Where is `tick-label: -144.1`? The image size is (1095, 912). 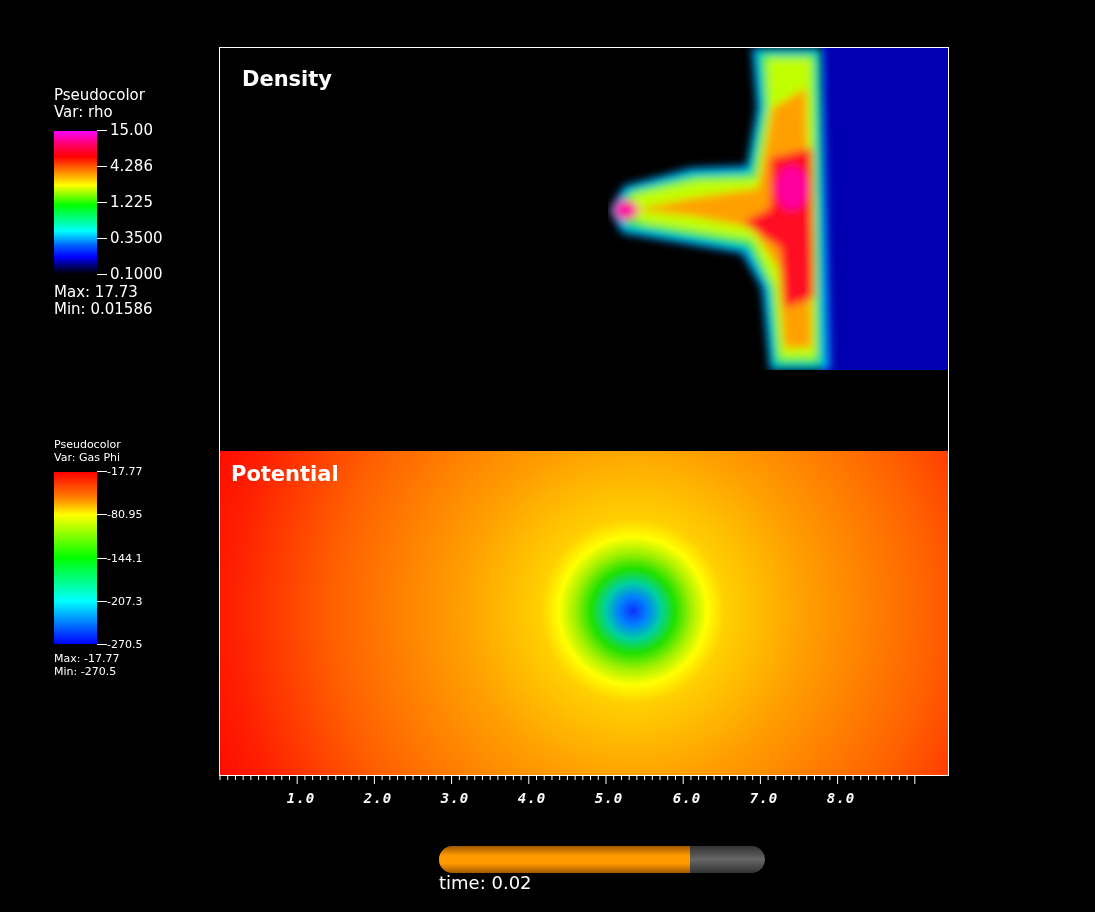
tick-label: -144.1 is located at coordinates (125, 558).